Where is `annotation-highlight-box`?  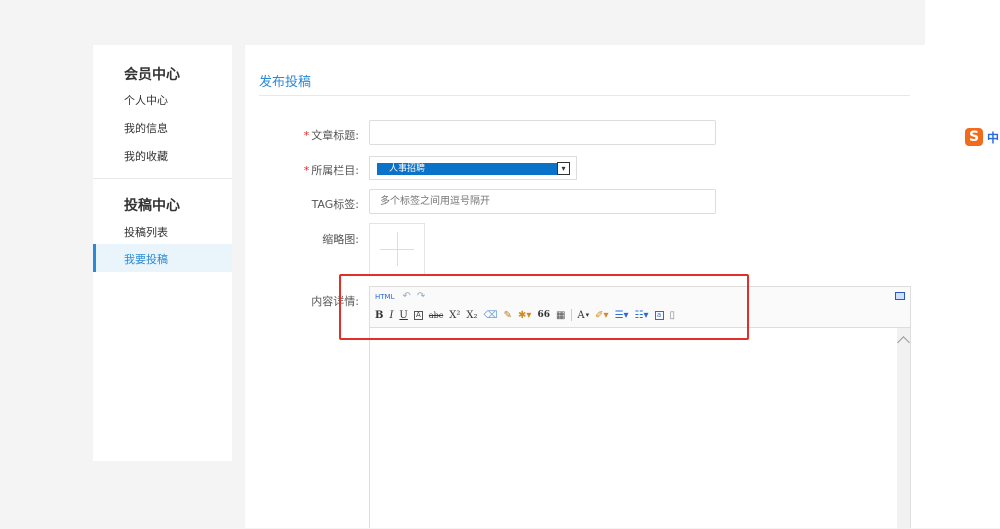
annotation-highlight-box is located at coordinates (544, 307).